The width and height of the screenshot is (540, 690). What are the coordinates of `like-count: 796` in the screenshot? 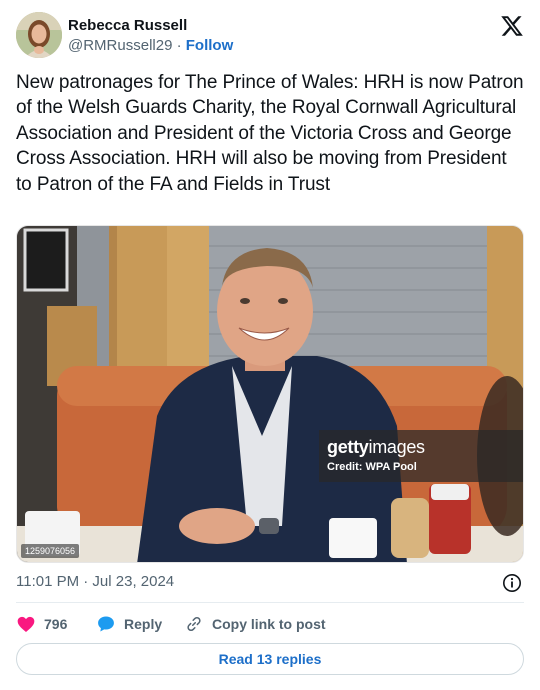 It's located at (56, 624).